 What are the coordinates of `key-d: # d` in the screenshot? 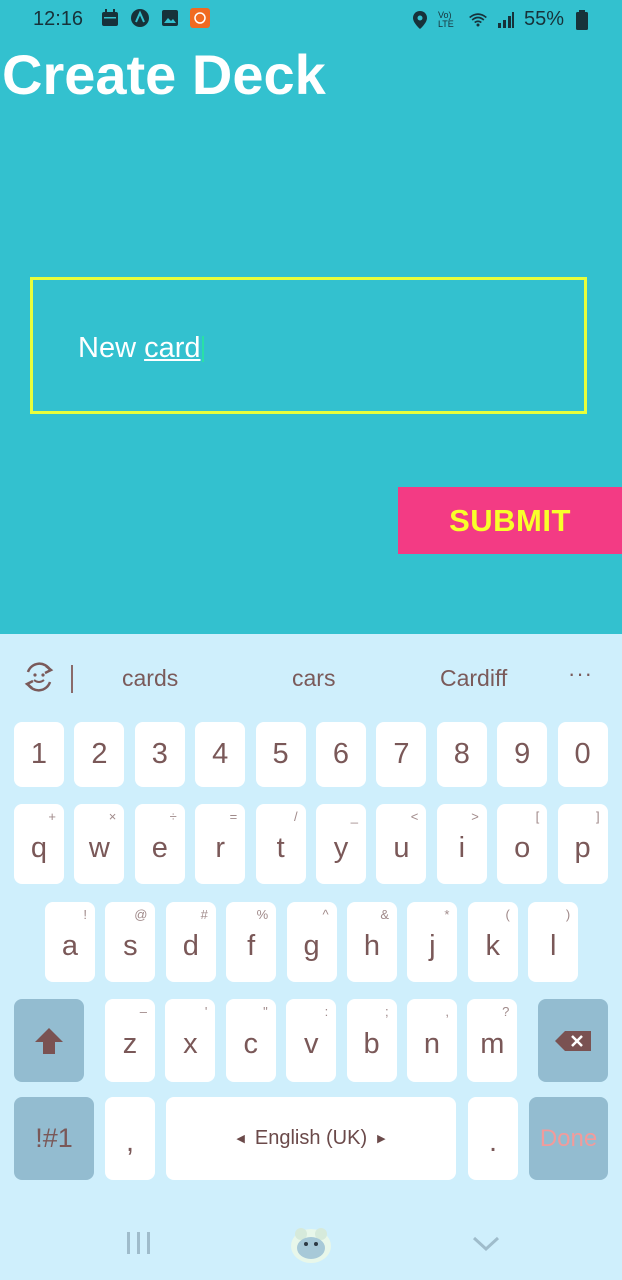 It's located at (190, 942).